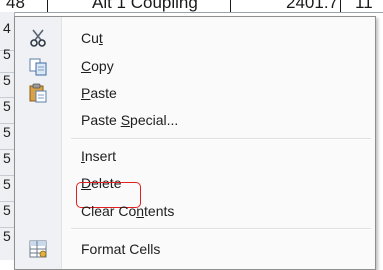 The width and height of the screenshot is (383, 270). I want to click on menu-item-copy: Copy, so click(195, 66).